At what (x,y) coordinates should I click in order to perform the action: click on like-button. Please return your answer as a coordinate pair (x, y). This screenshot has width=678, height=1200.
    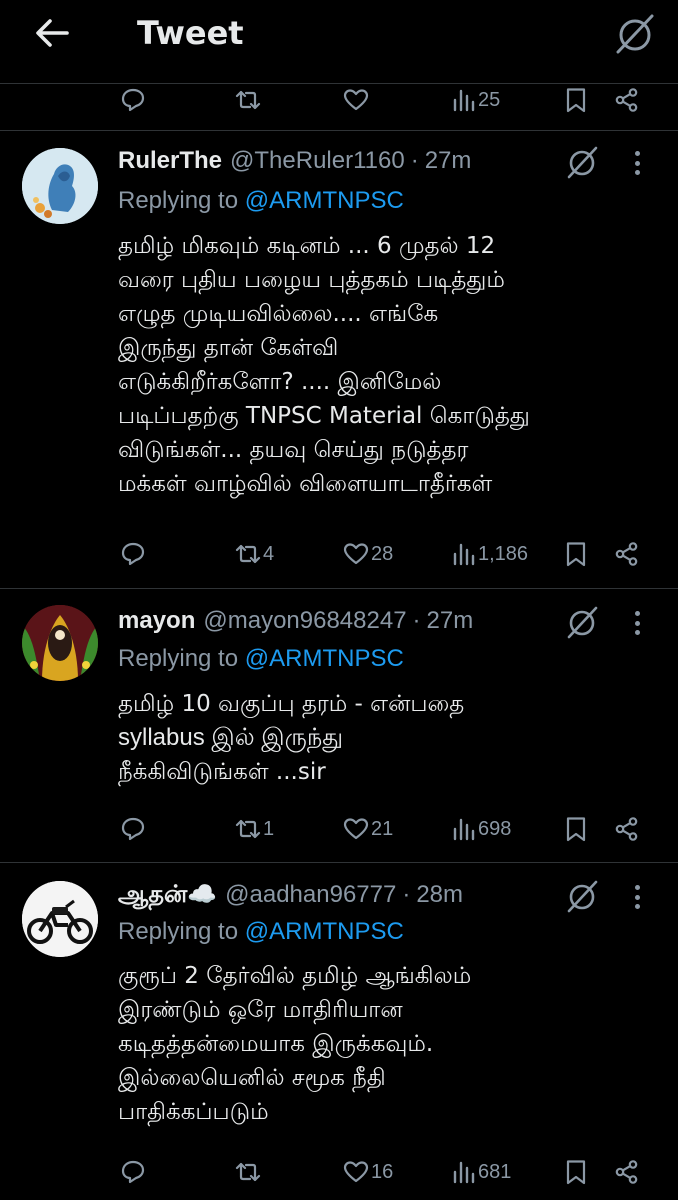
    Looking at the image, I should click on (356, 100).